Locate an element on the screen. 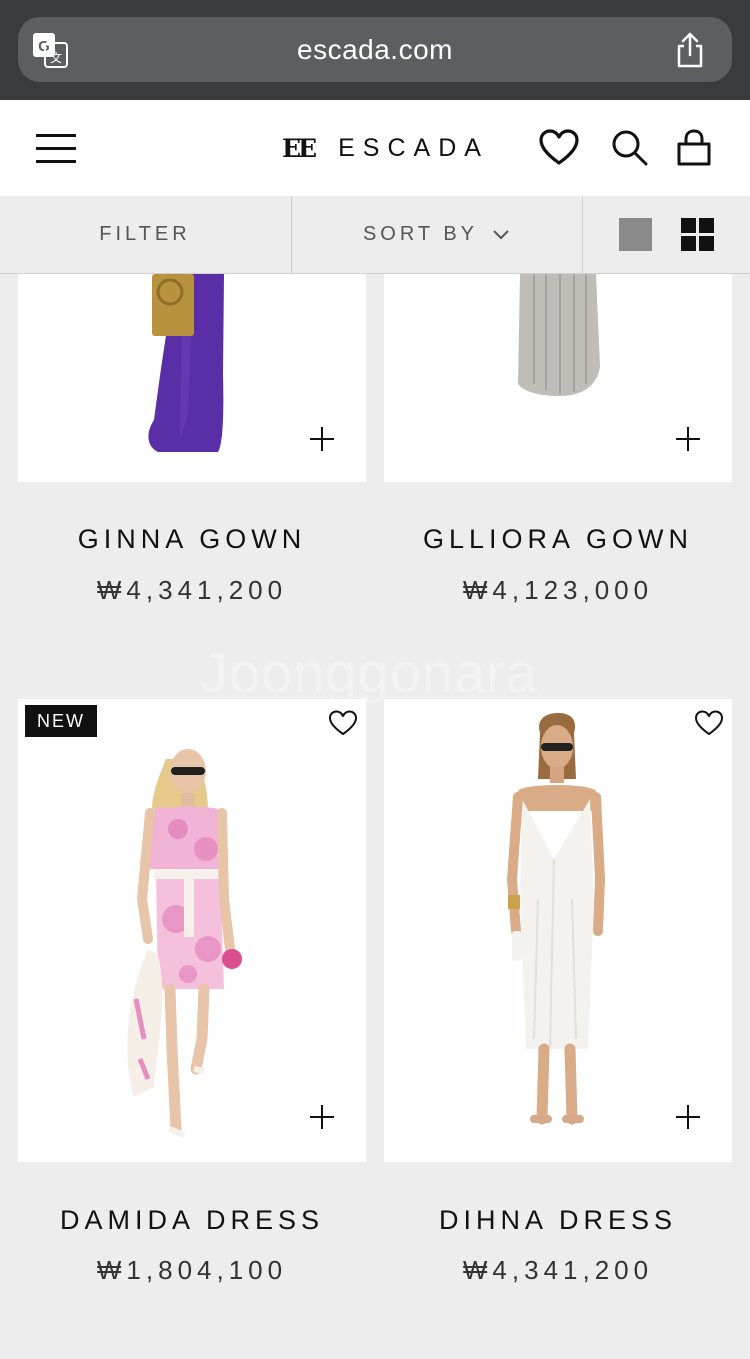 This screenshot has height=1359, width=750. product-card-ginna-gown is located at coordinates (192, 378).